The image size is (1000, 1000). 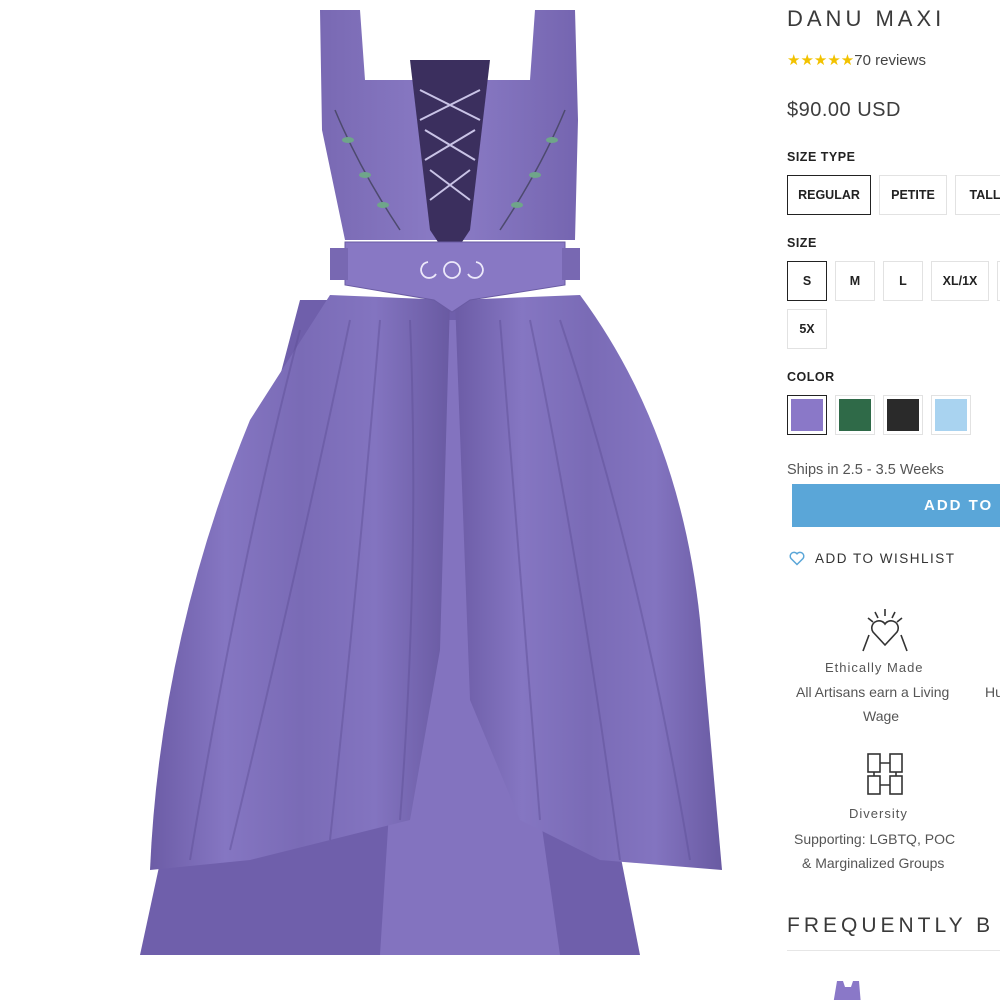 What do you see at coordinates (890, 60) in the screenshot?
I see `review-count: 70 reviews` at bounding box center [890, 60].